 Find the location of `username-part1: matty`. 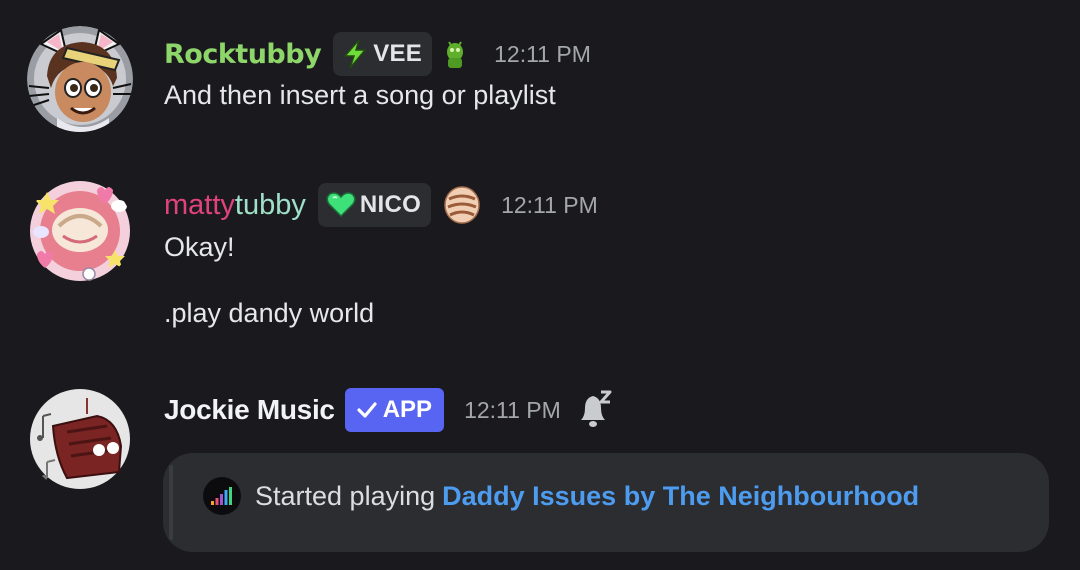

username-part1: matty is located at coordinates (199, 204).